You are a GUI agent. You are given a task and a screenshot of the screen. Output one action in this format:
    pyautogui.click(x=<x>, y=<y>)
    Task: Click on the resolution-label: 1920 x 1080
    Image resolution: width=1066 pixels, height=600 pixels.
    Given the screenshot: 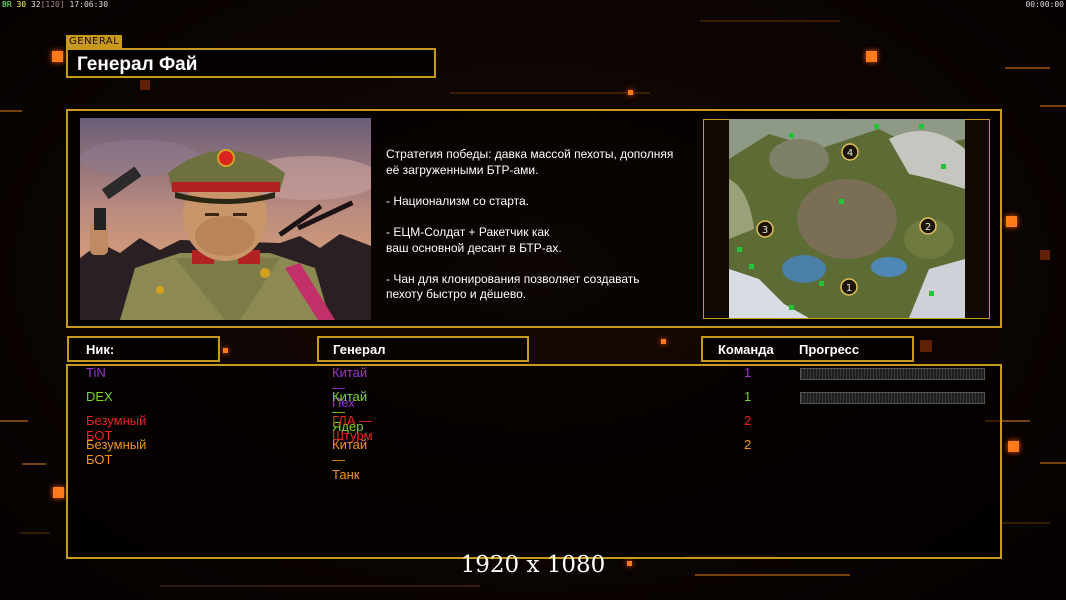 What is the action you would take?
    pyautogui.click(x=533, y=565)
    